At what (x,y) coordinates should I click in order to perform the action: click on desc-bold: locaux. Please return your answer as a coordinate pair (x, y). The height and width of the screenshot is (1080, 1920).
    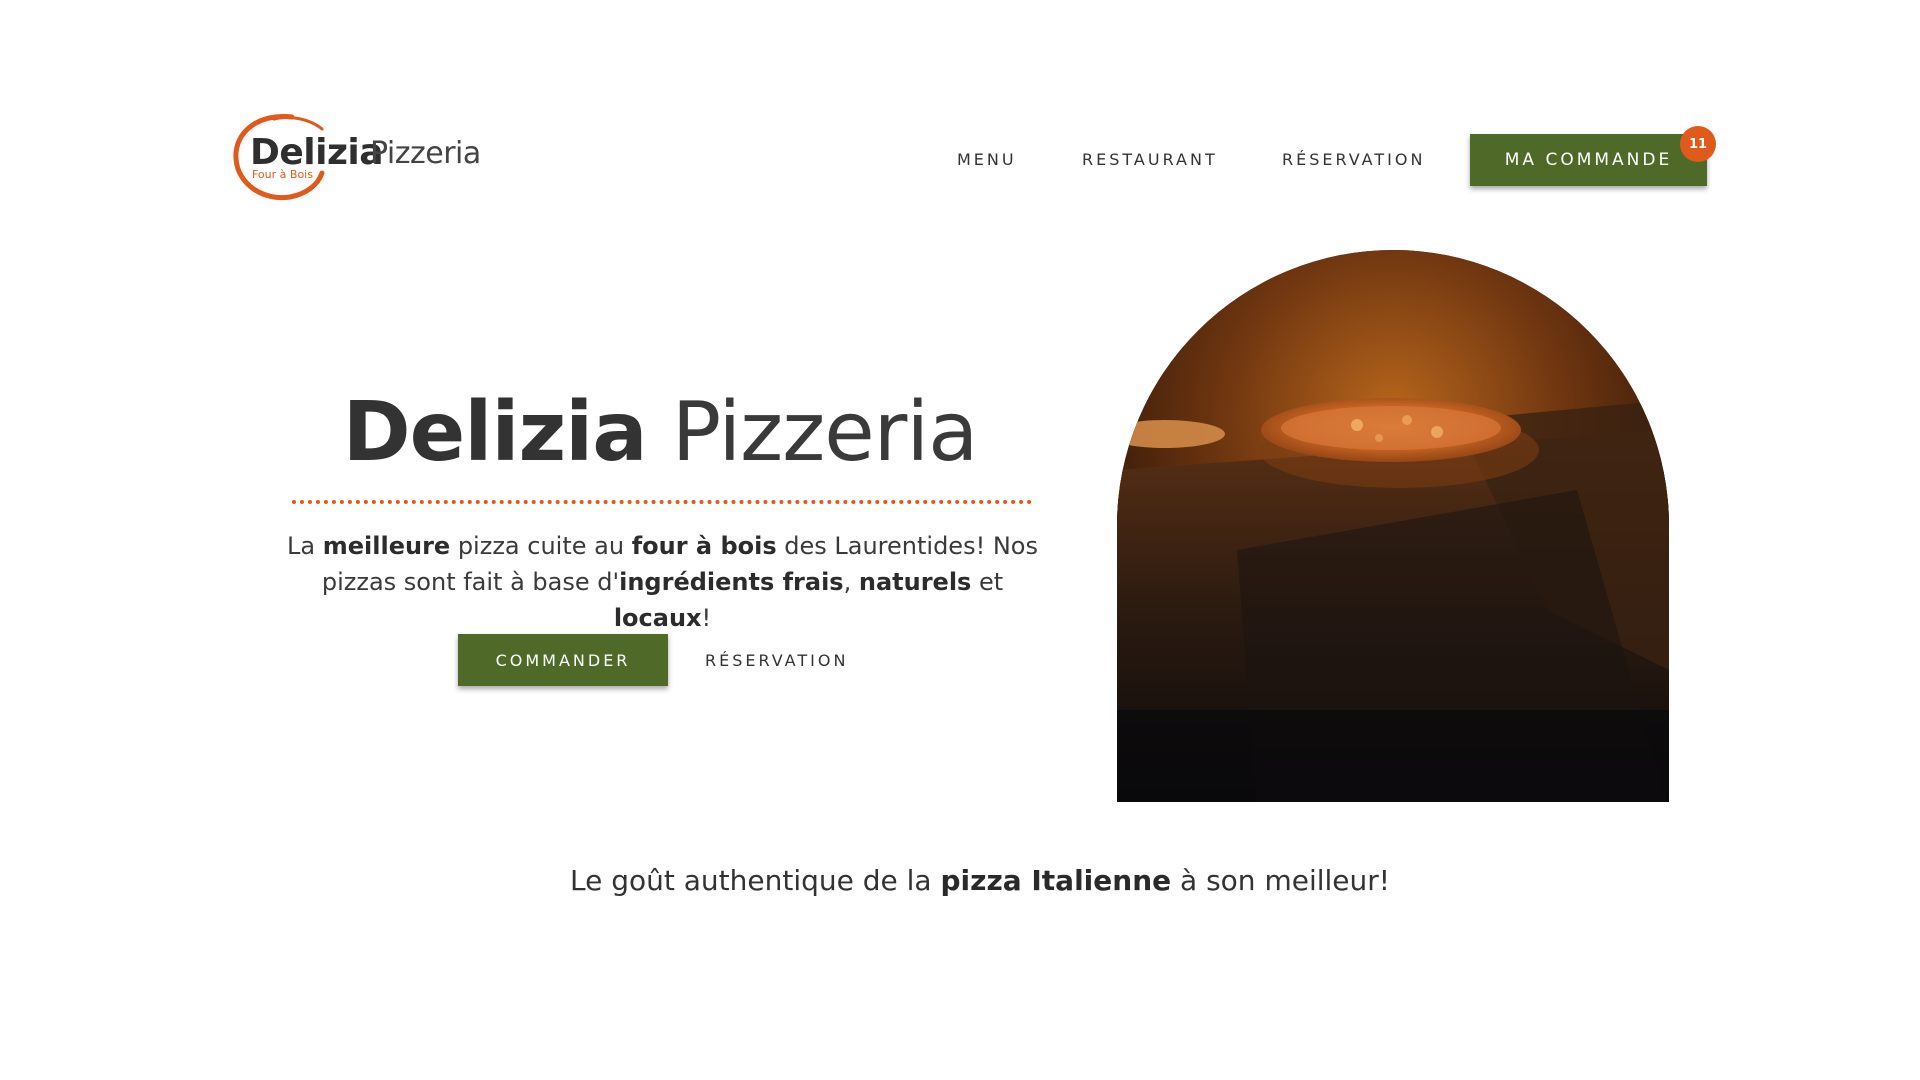
    Looking at the image, I should click on (657, 618).